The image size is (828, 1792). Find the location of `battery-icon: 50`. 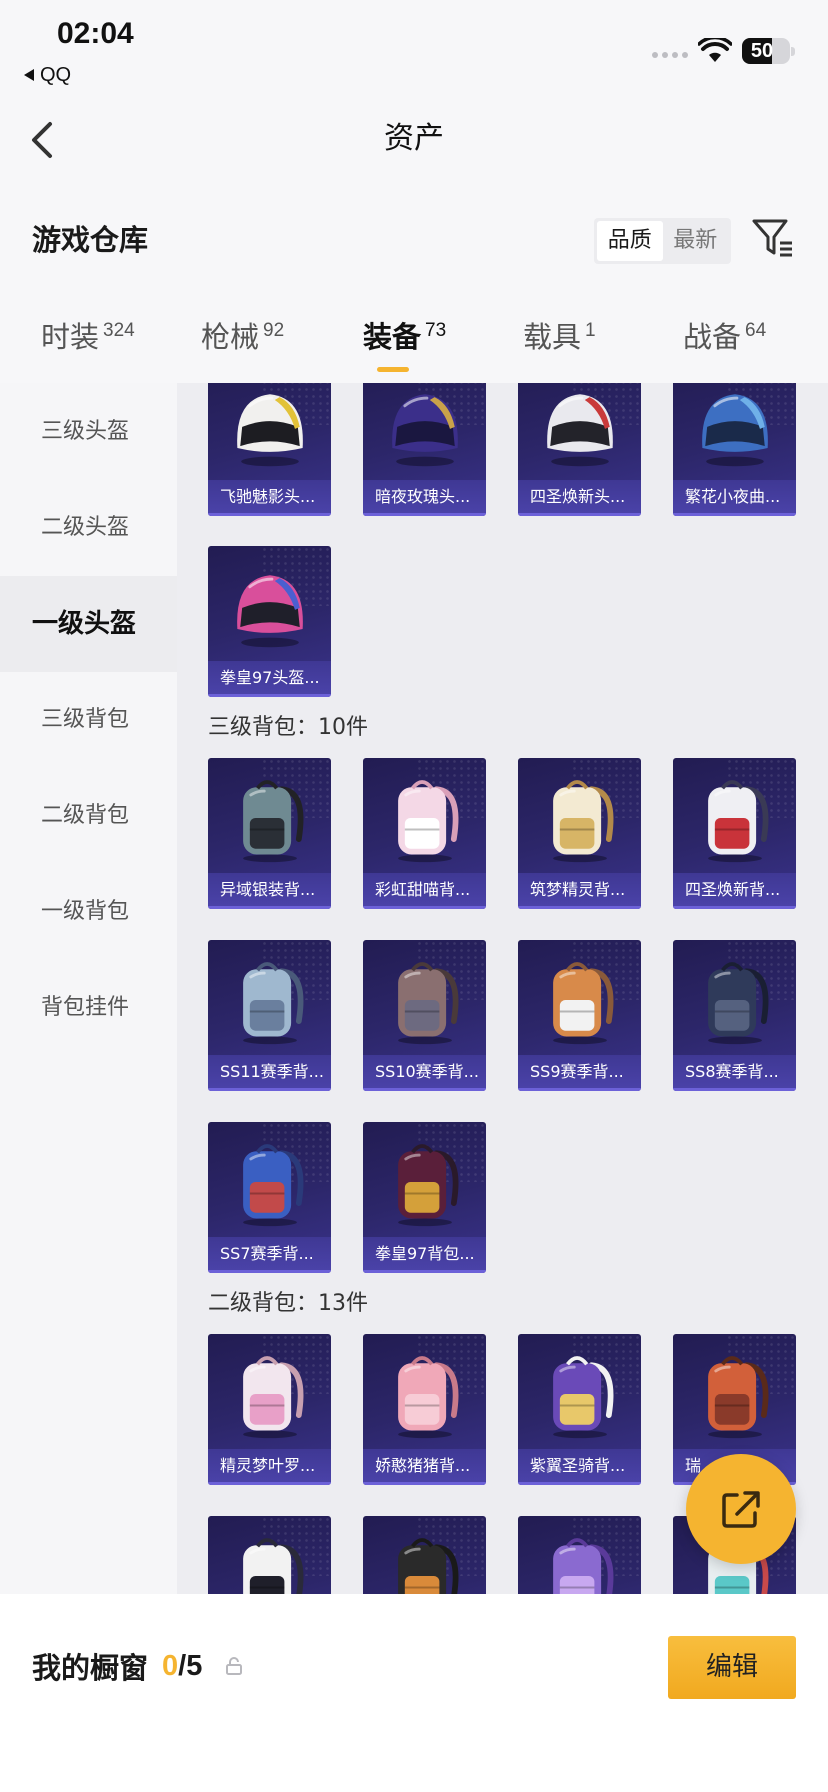

battery-icon: 50 is located at coordinates (766, 51).